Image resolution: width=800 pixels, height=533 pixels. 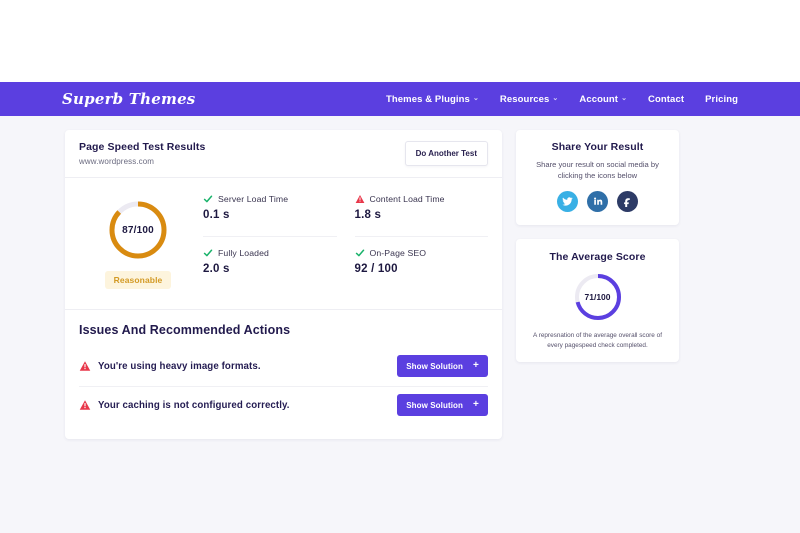 I want to click on metric-value: 92 / 100, so click(x=376, y=268).